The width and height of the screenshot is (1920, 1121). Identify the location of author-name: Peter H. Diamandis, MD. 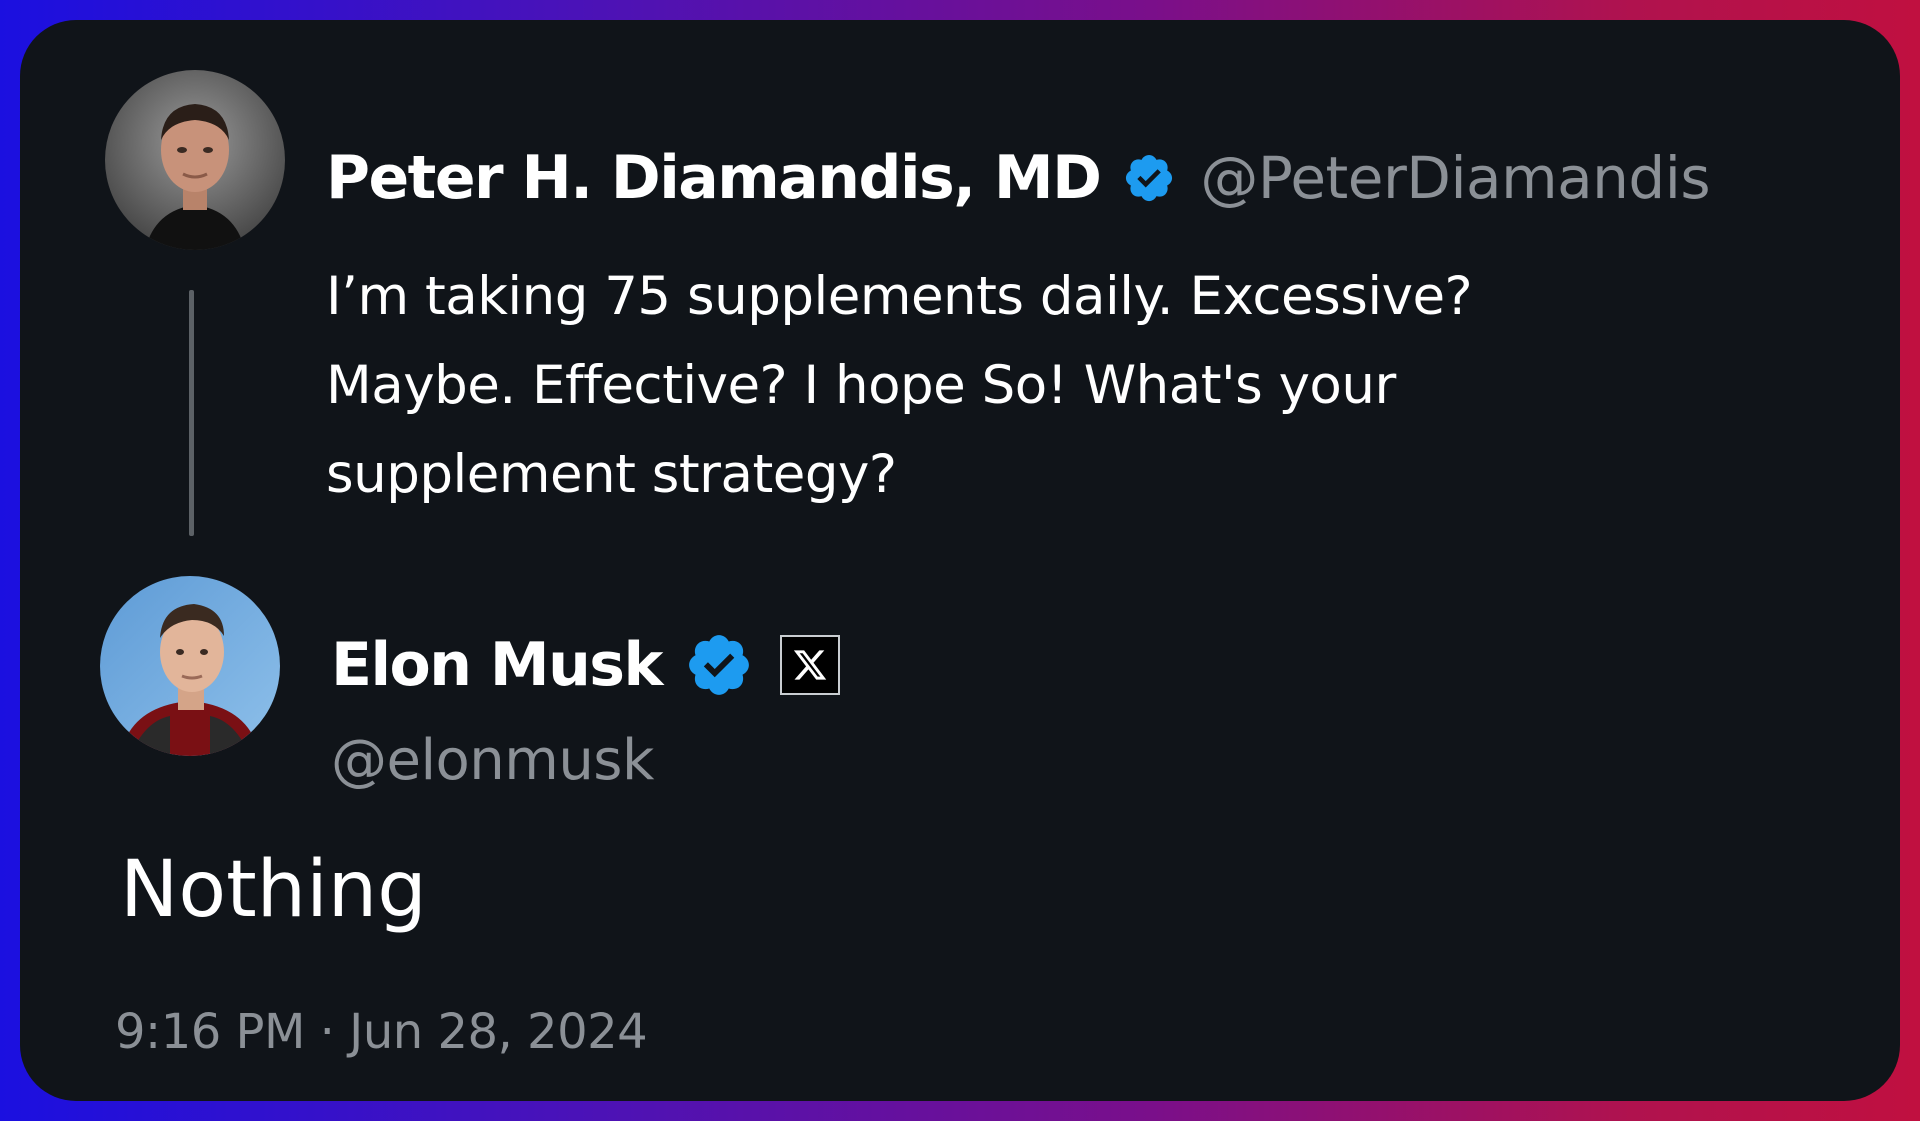
(714, 178).